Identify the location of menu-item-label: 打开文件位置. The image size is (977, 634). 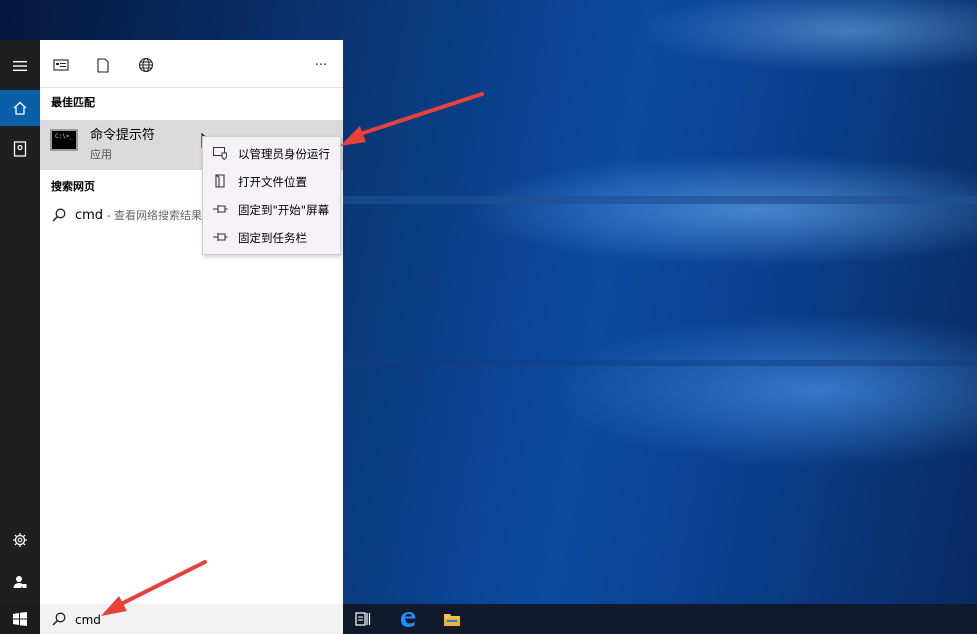
(272, 182).